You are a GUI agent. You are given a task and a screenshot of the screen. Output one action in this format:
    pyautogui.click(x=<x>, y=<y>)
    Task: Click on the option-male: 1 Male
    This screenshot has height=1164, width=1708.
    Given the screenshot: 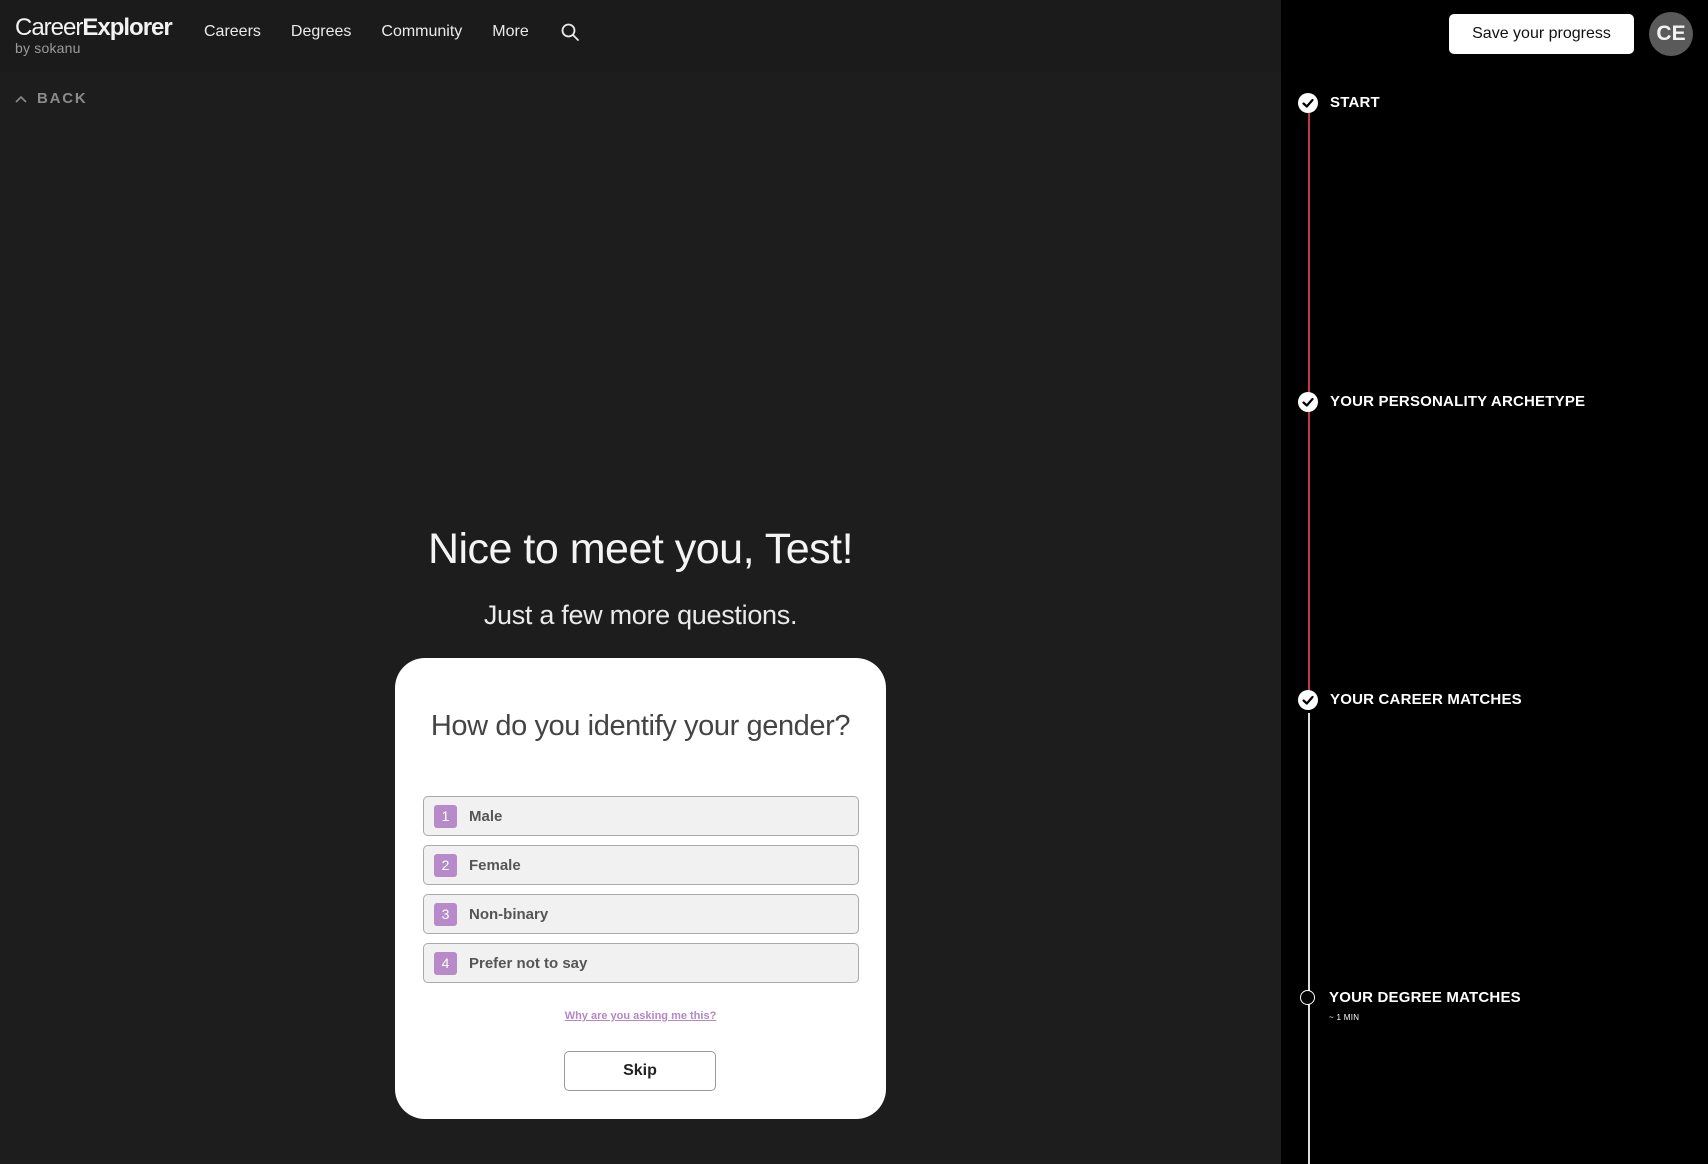 What is the action you would take?
    pyautogui.click(x=641, y=816)
    